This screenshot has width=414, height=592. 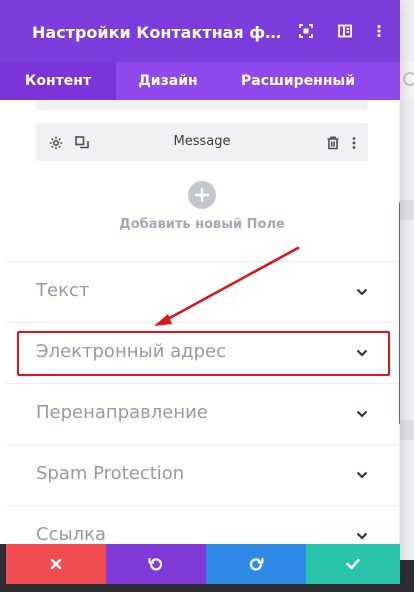 What do you see at coordinates (203, 474) in the screenshot?
I see `section-spam-protection: Spam Protection` at bounding box center [203, 474].